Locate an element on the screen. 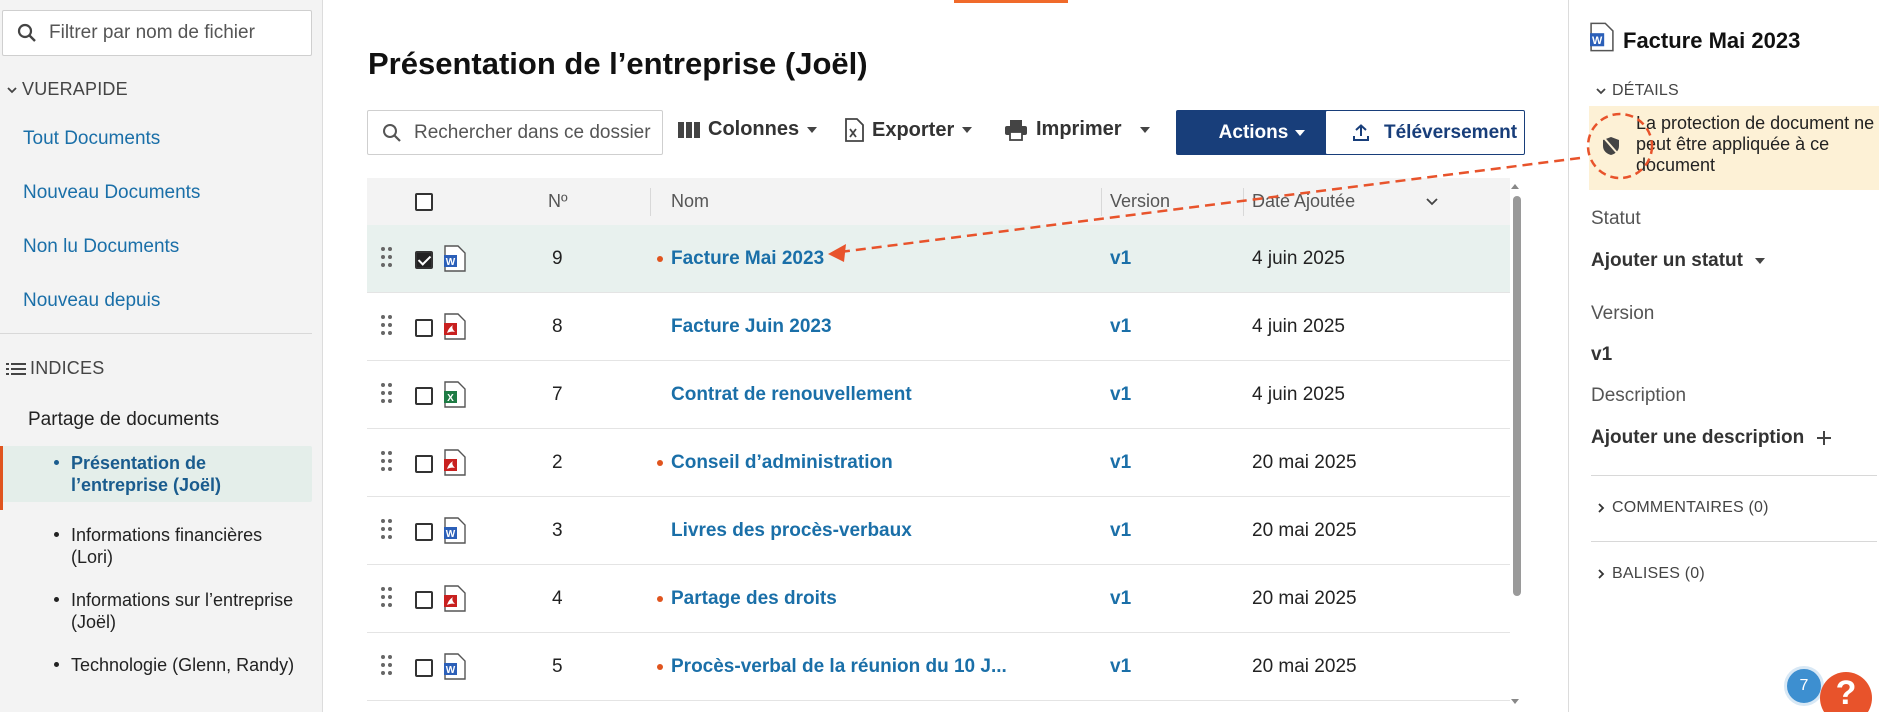  status-dropdown: Ajouter un statut is located at coordinates (1678, 261).